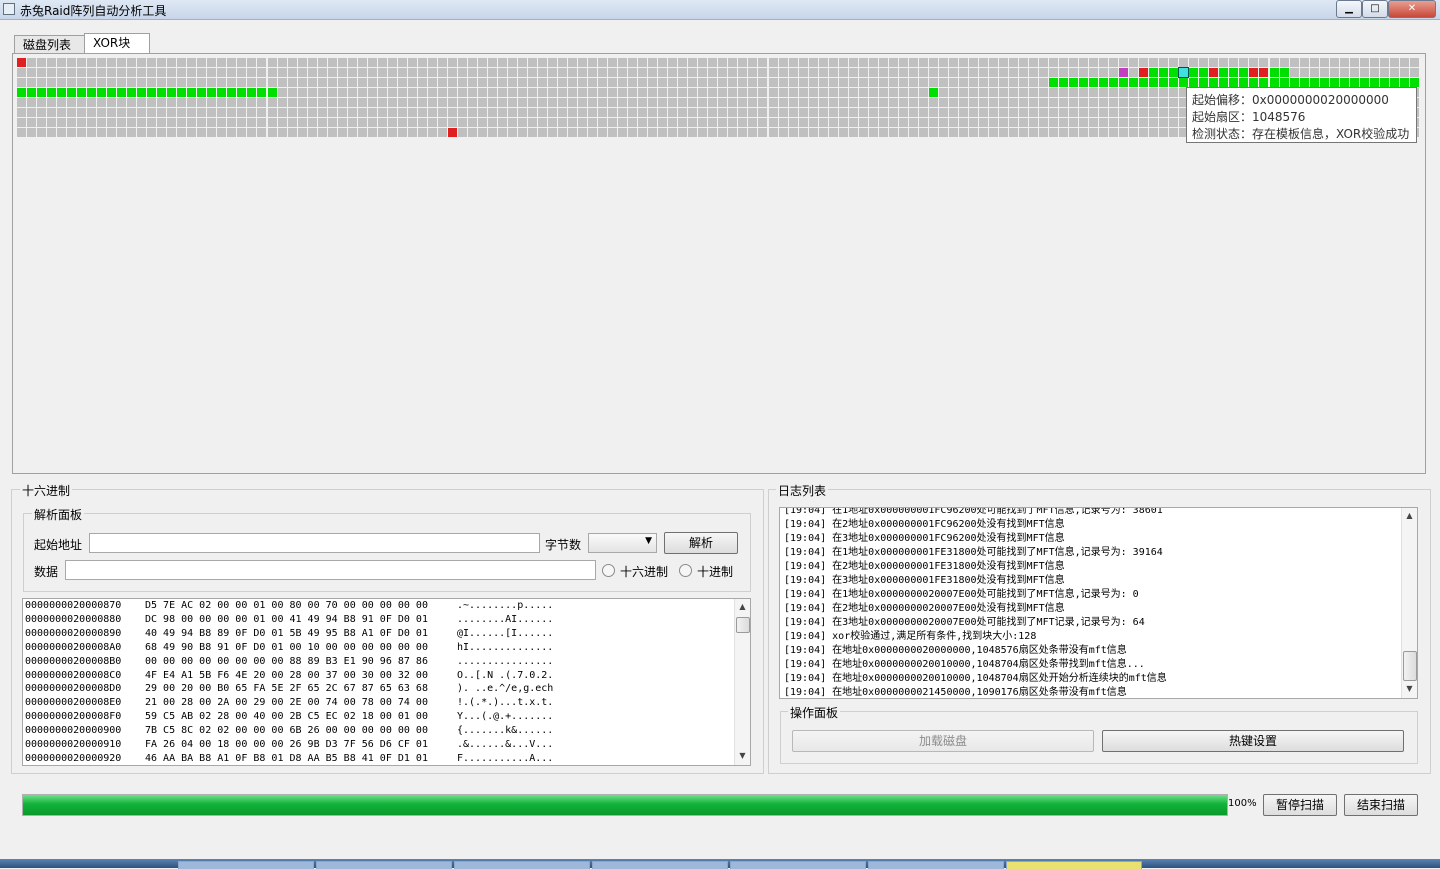 The height and width of the screenshot is (869, 1440). Describe the element at coordinates (685, 570) in the screenshot. I see `radio-decimal` at that location.